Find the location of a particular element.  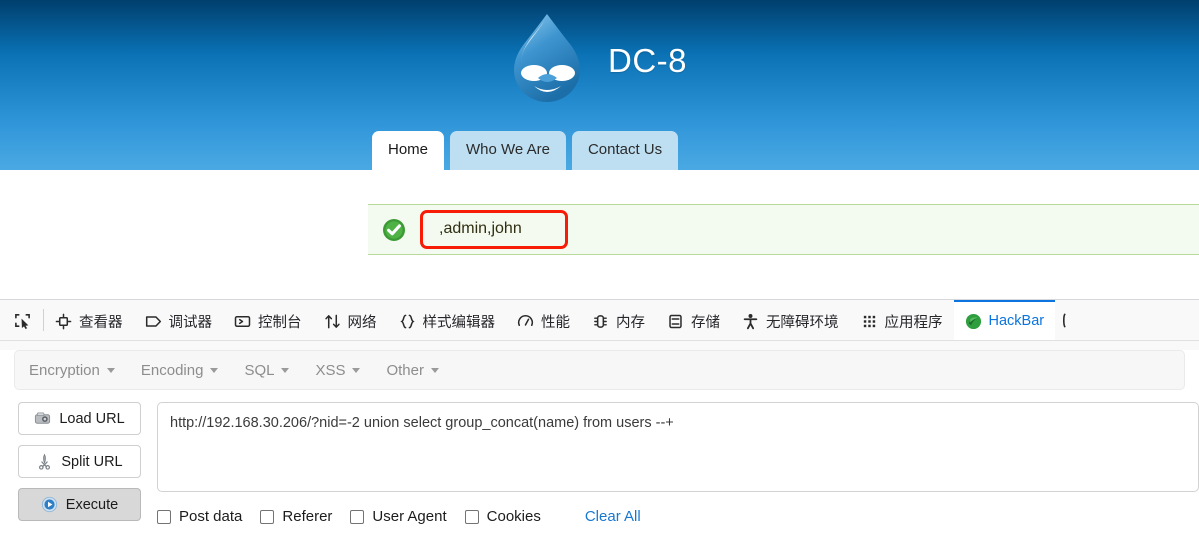

load-url-label: Load URL is located at coordinates (92, 418).